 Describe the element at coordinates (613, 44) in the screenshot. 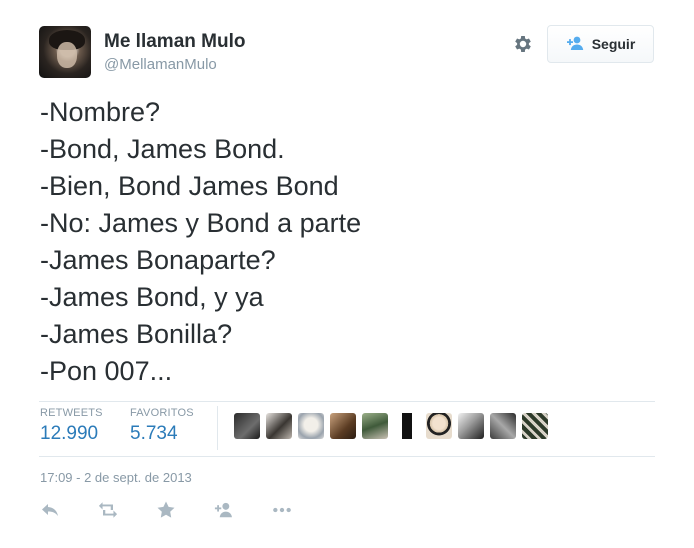

I see `follow-label: Seguir` at that location.